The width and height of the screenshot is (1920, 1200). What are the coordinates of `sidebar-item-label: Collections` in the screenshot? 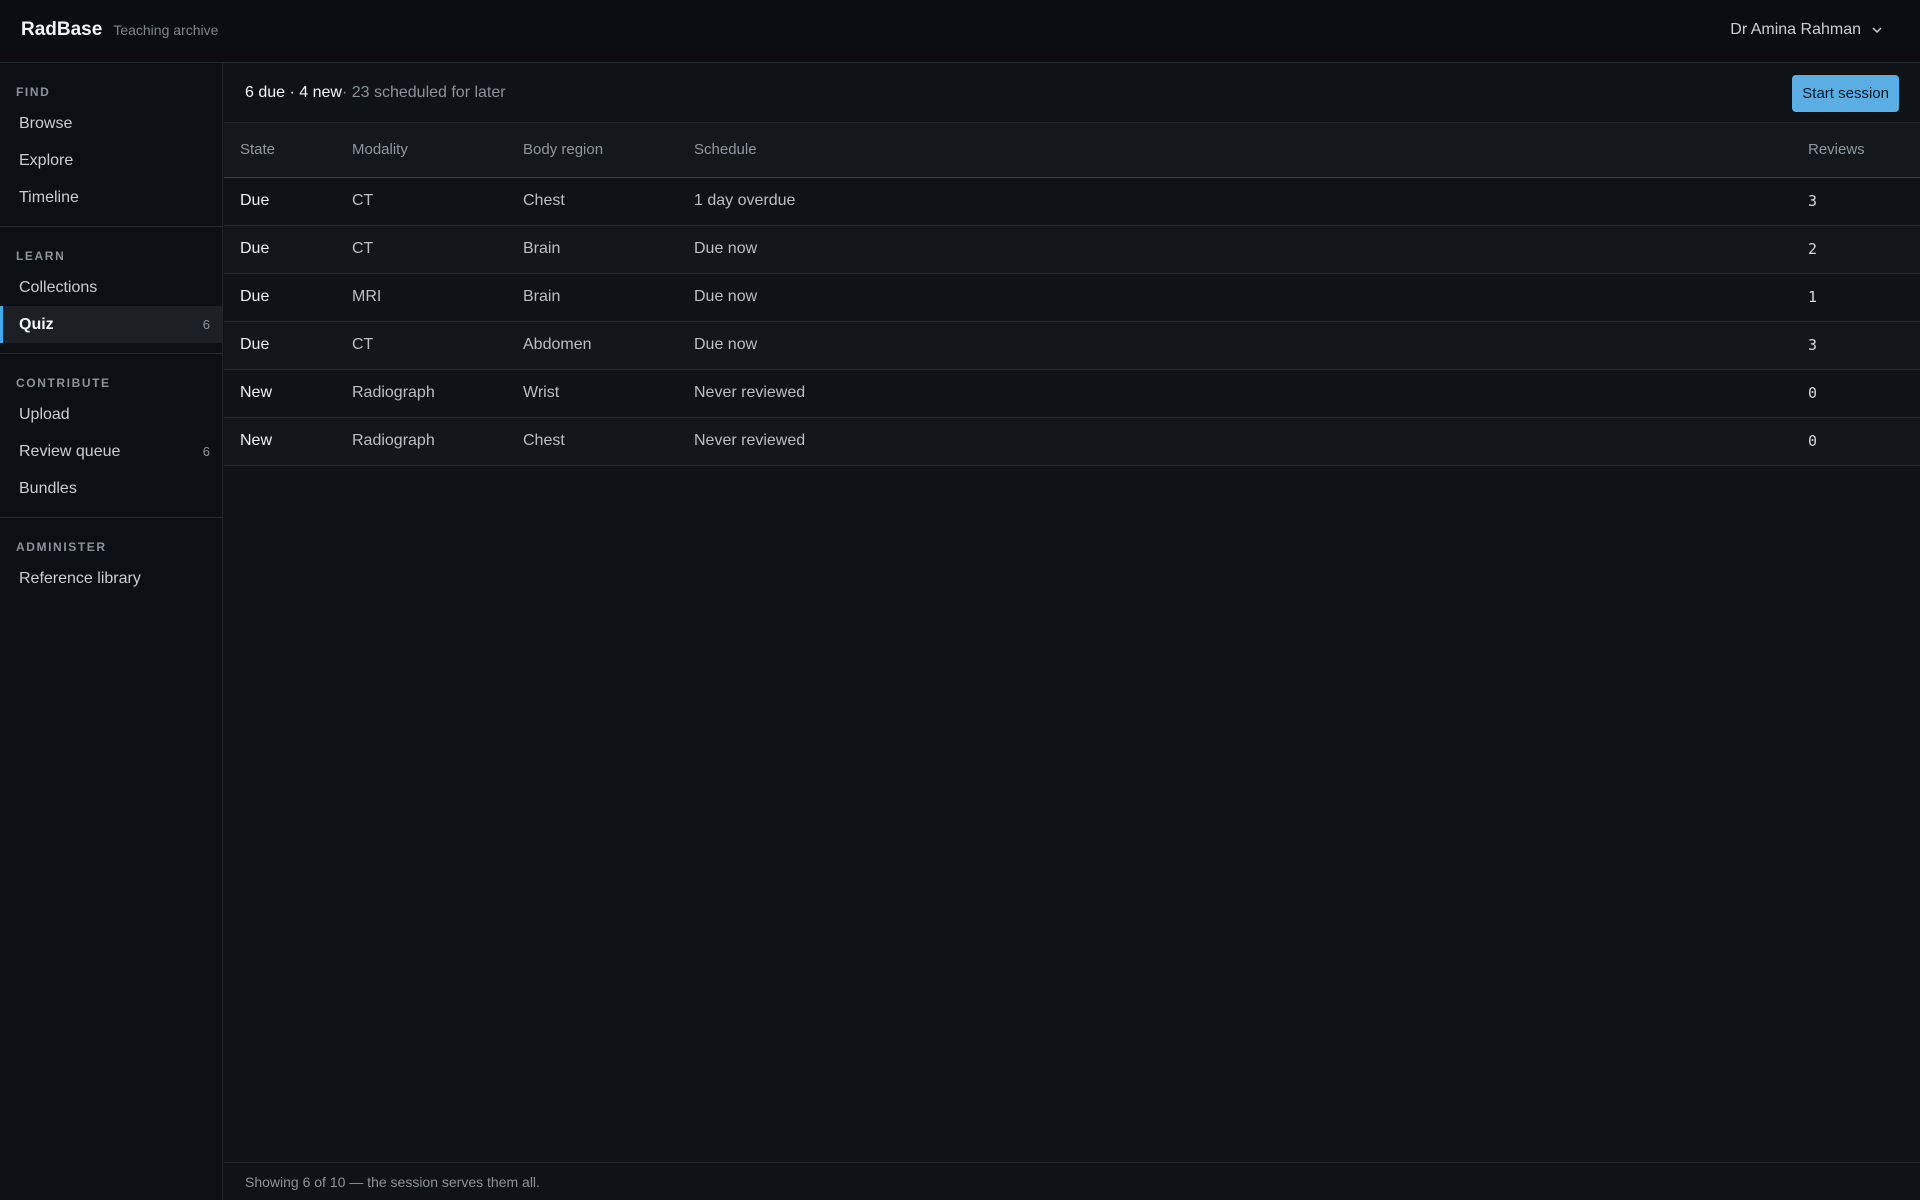 It's located at (58, 287).